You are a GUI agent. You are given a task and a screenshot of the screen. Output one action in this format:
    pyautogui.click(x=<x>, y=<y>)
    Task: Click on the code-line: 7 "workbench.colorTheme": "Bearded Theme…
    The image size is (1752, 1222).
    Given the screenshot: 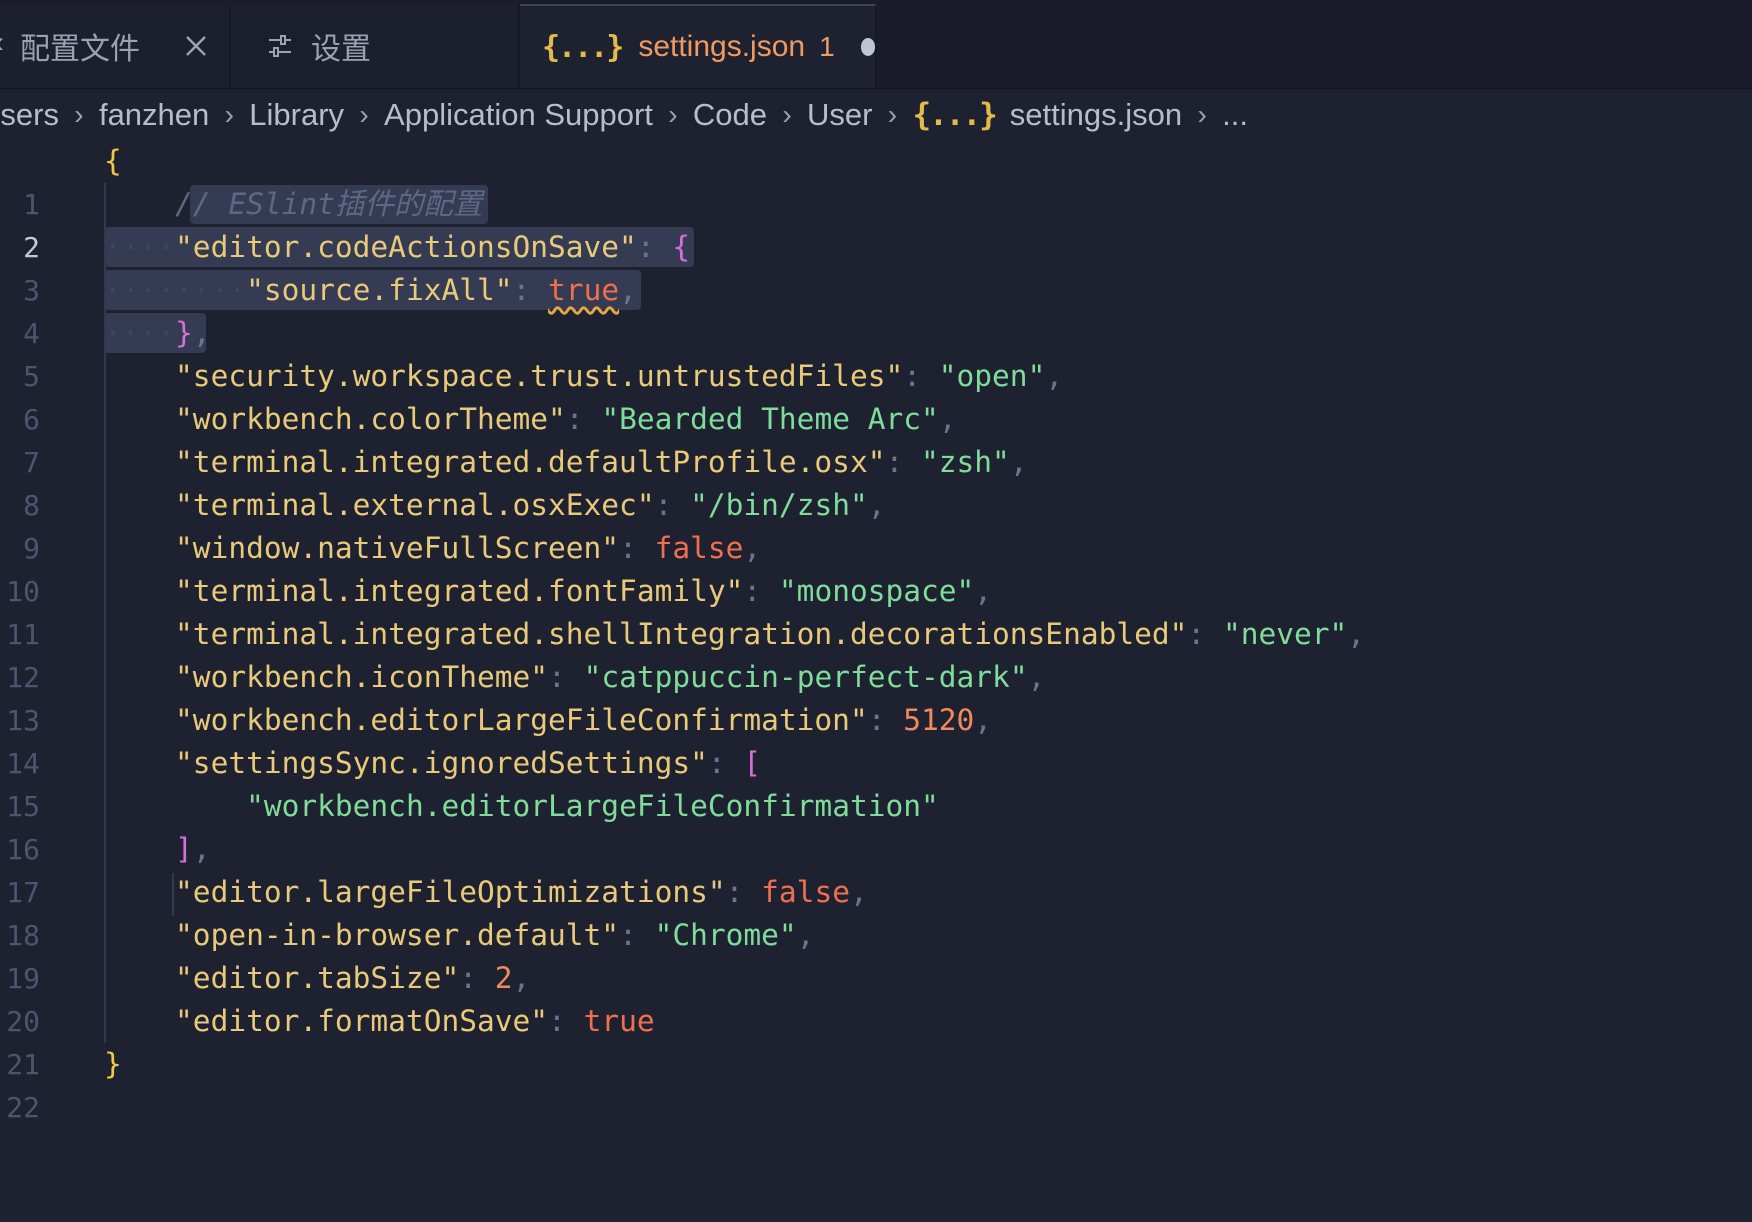 What is the action you would take?
    pyautogui.click(x=876, y=438)
    